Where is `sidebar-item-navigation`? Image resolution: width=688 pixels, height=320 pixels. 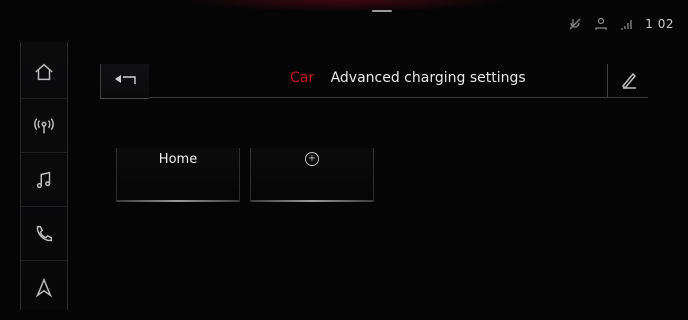
sidebar-item-navigation is located at coordinates (44, 288).